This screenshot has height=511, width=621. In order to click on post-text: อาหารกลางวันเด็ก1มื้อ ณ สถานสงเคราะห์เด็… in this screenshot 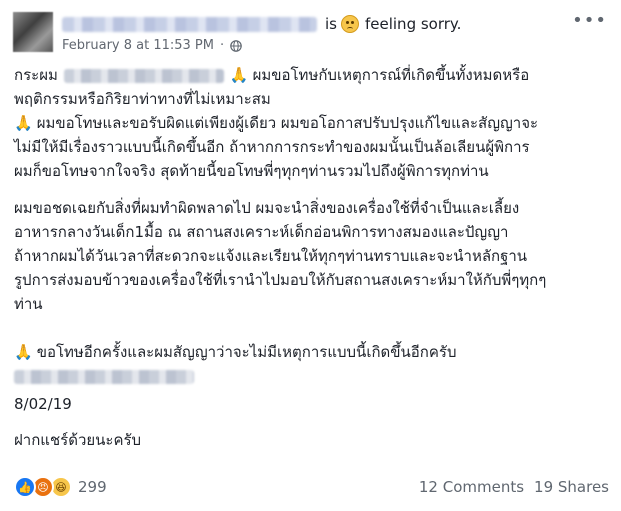, I will do `click(261, 232)`.